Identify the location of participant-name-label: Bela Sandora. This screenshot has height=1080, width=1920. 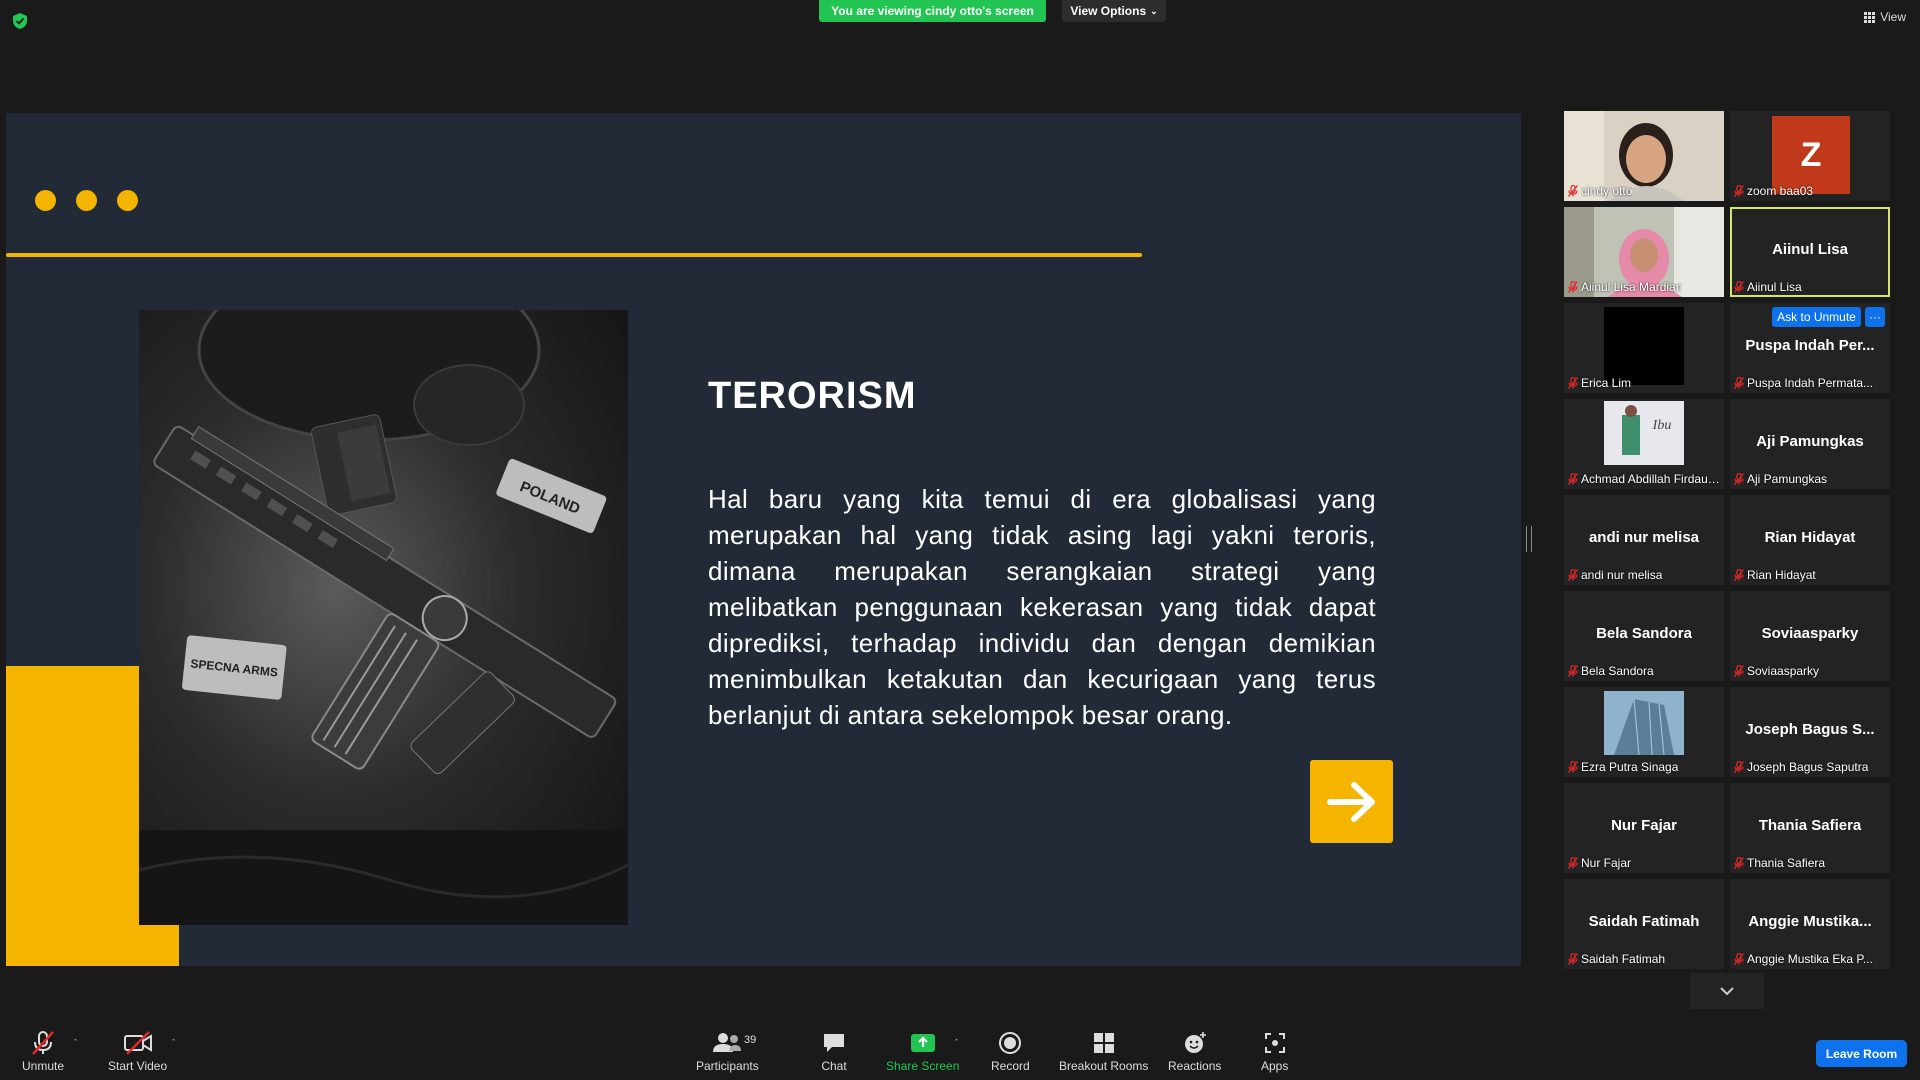
(1645, 671).